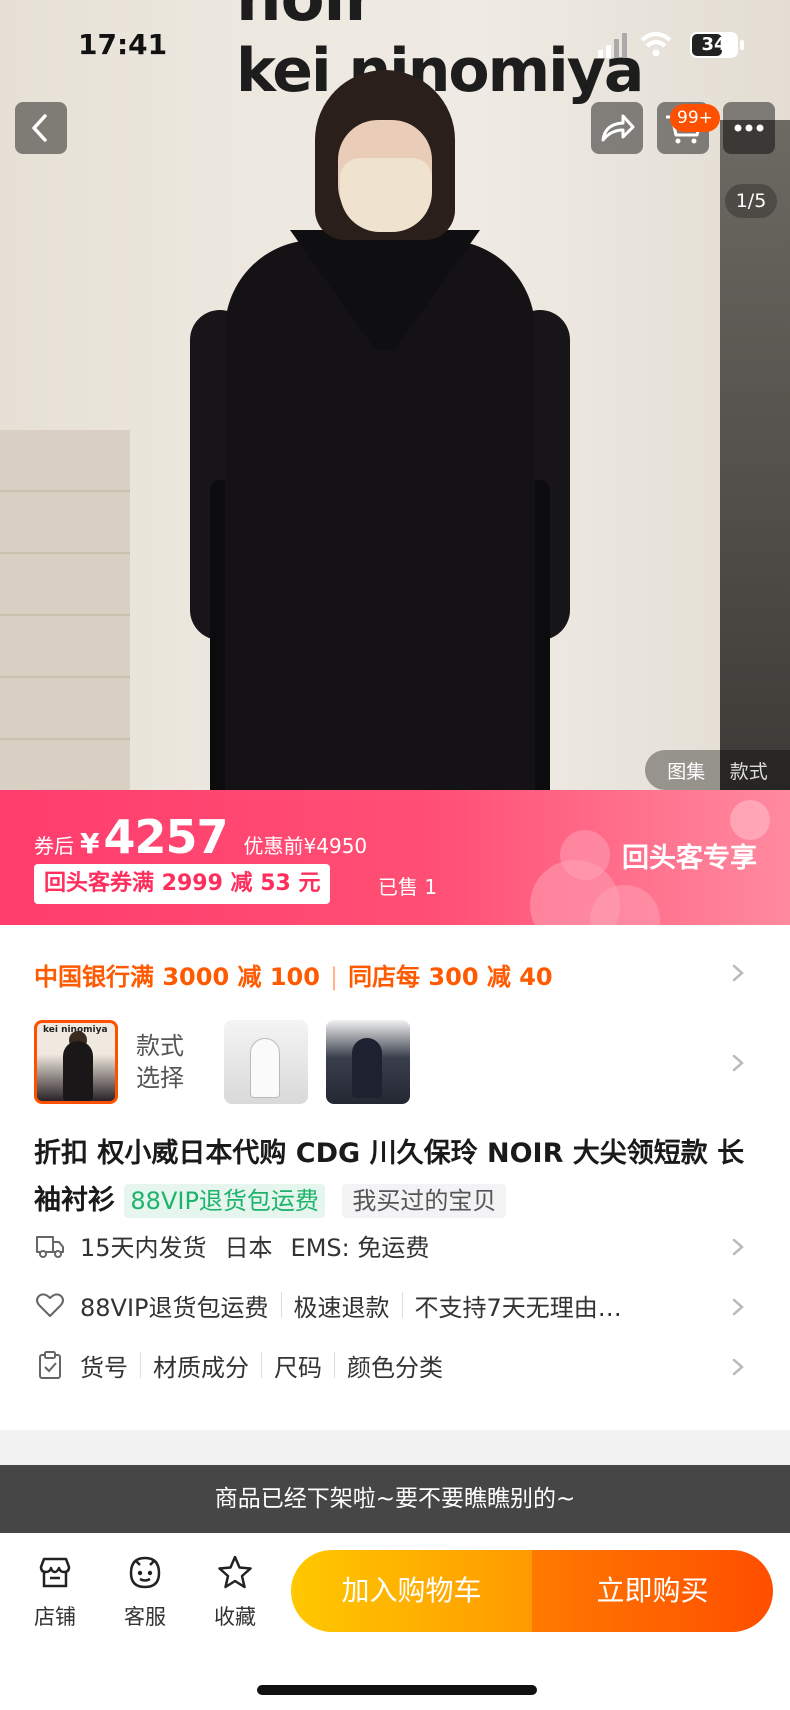  What do you see at coordinates (368, 1062) in the screenshot?
I see `style-thumb-navy` at bounding box center [368, 1062].